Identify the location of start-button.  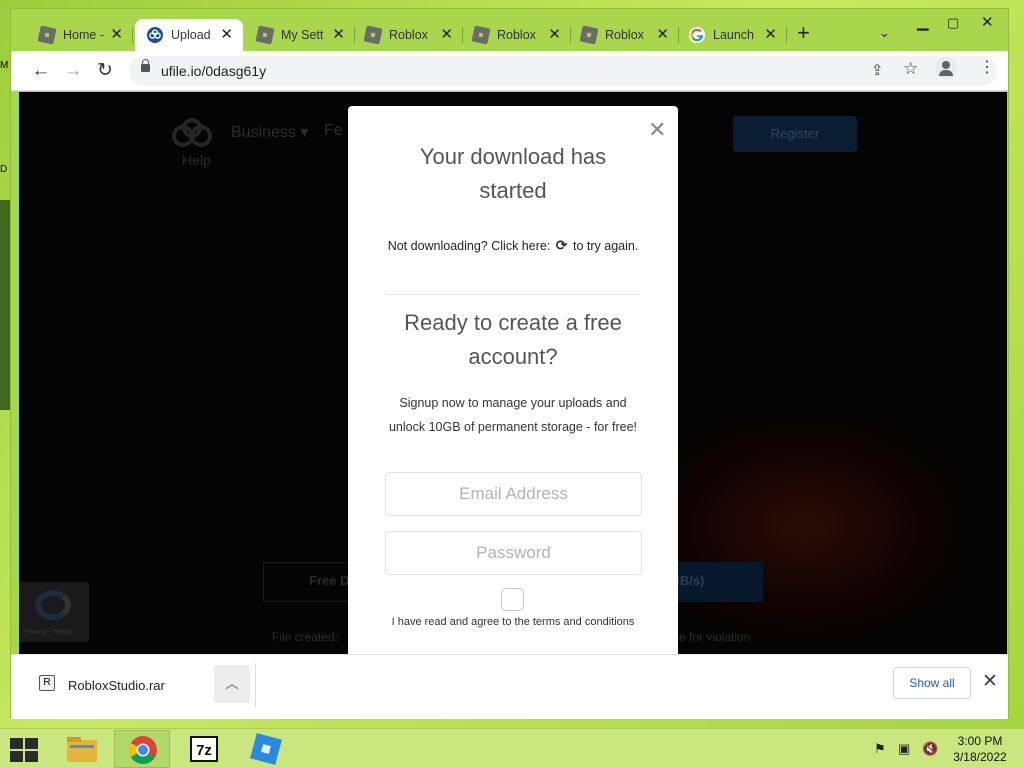
(24, 750).